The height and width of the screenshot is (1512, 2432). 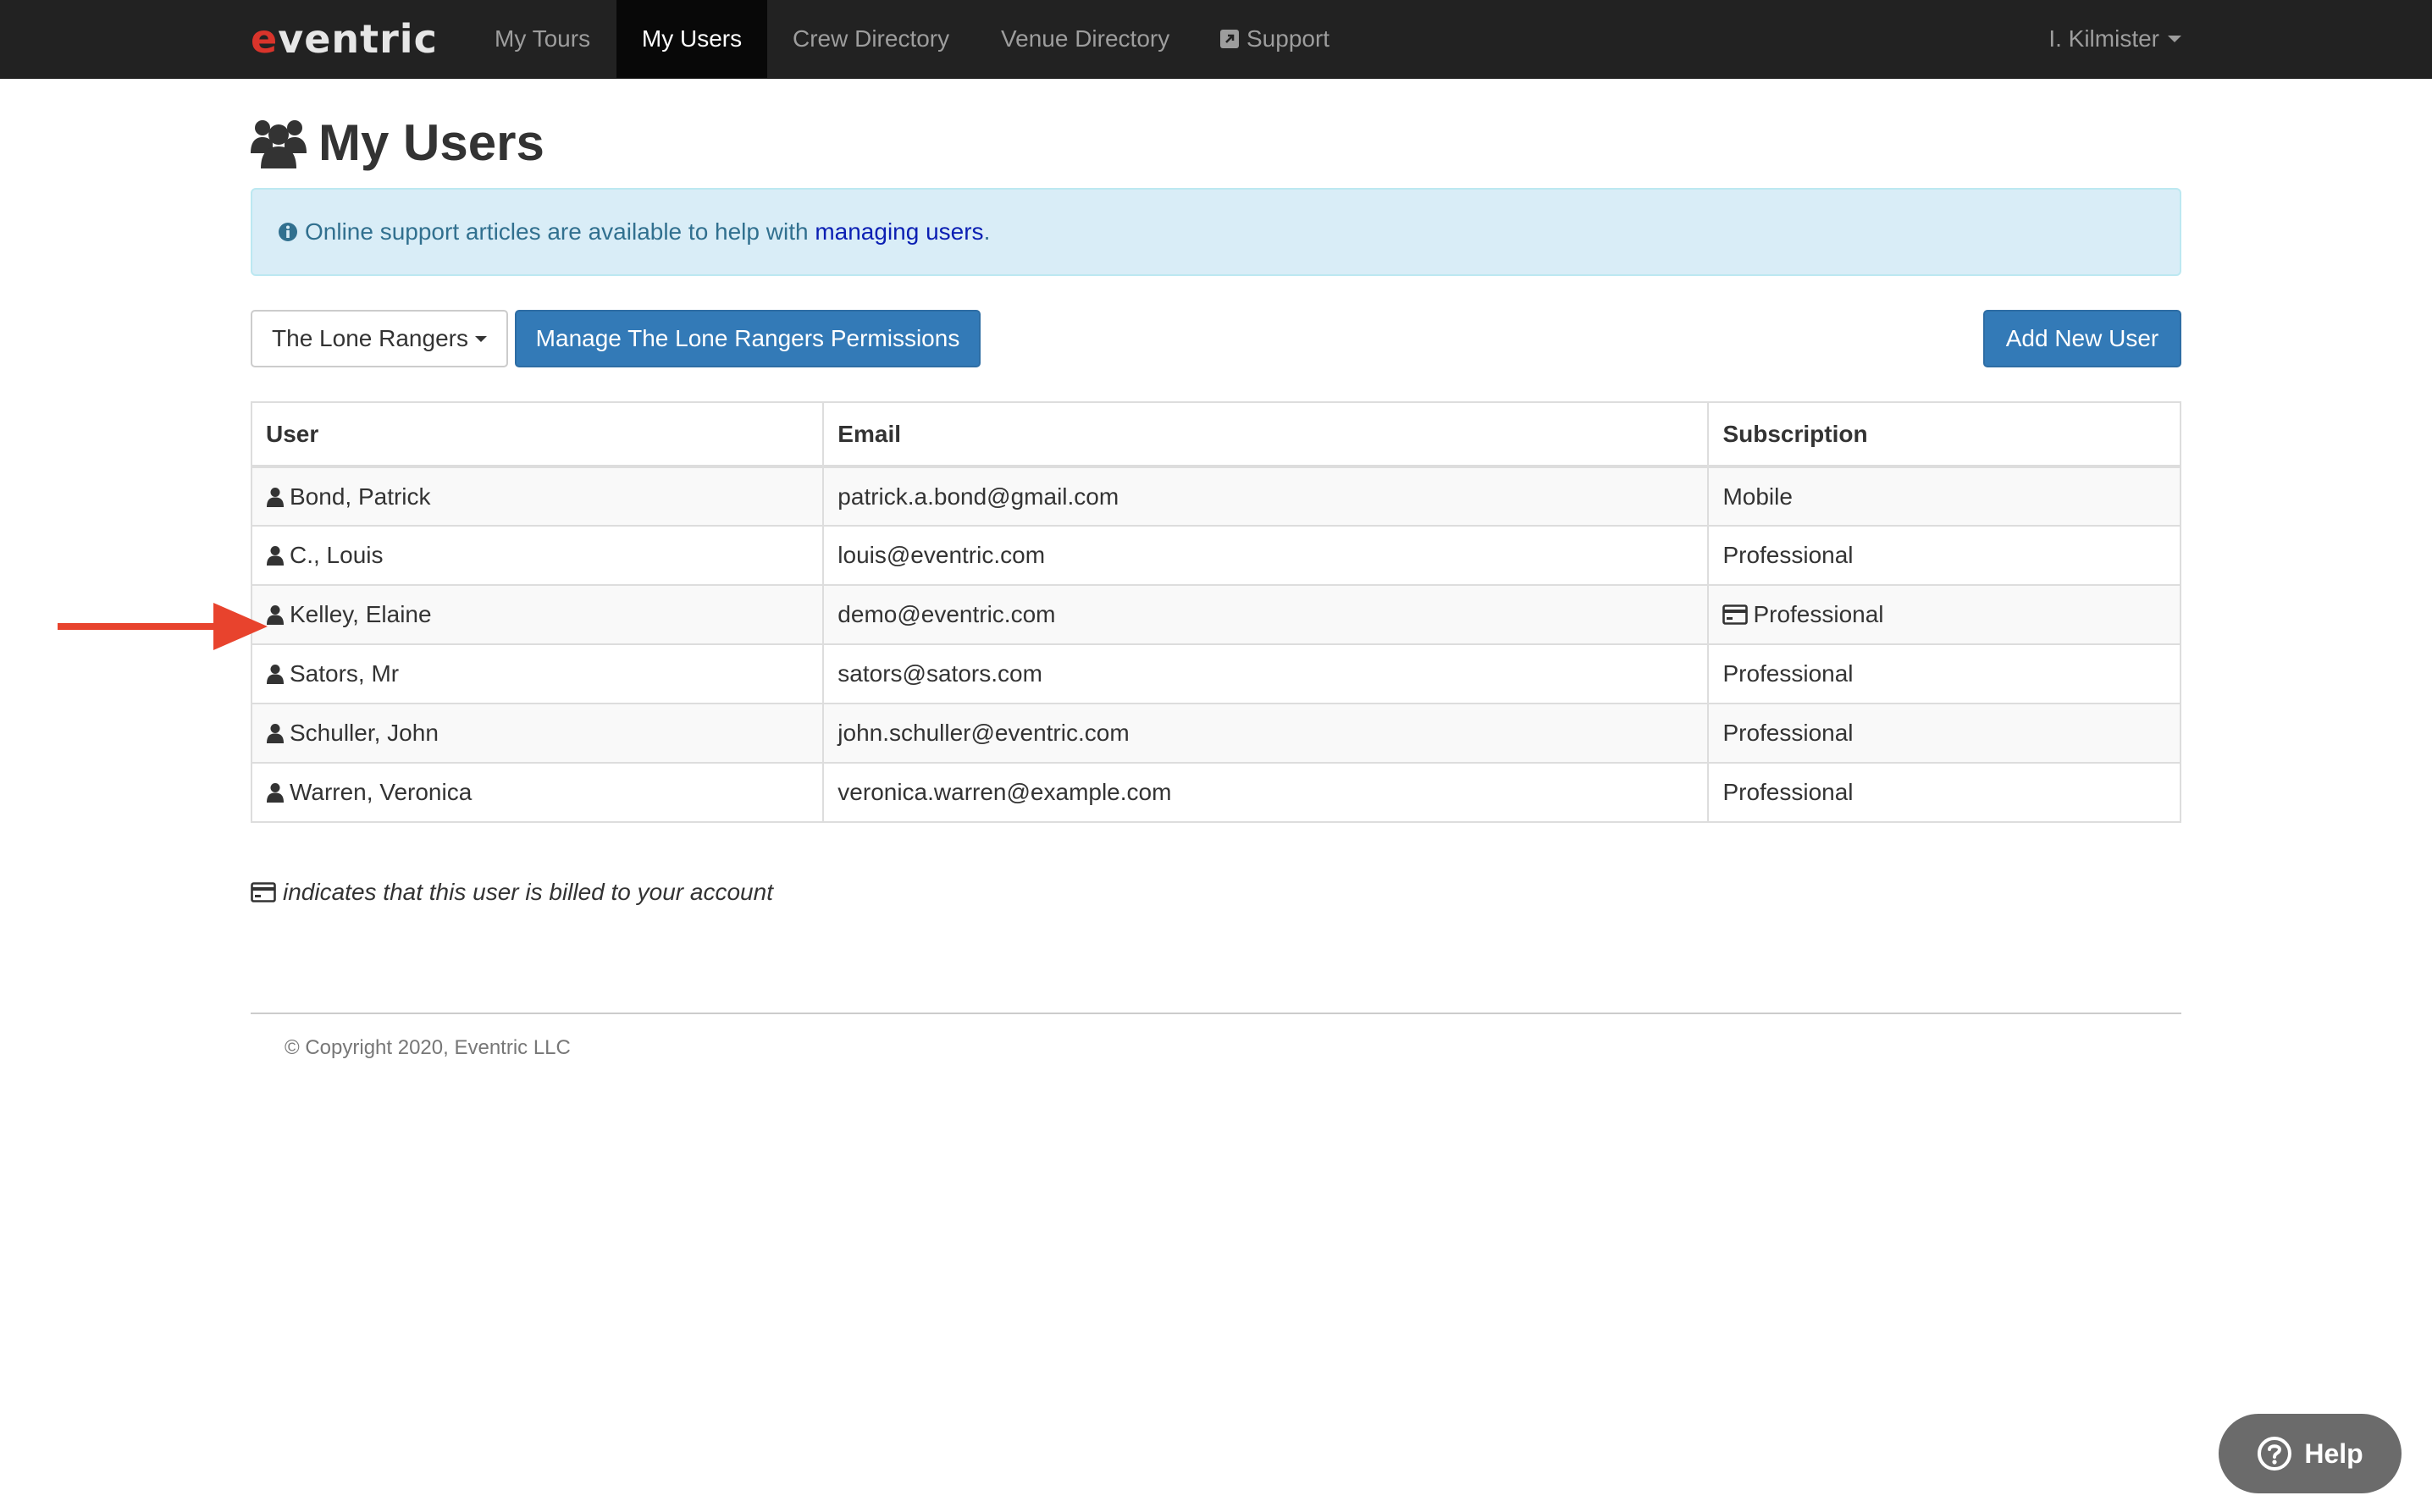 What do you see at coordinates (899, 232) in the screenshot?
I see `managing-users-link: managing users` at bounding box center [899, 232].